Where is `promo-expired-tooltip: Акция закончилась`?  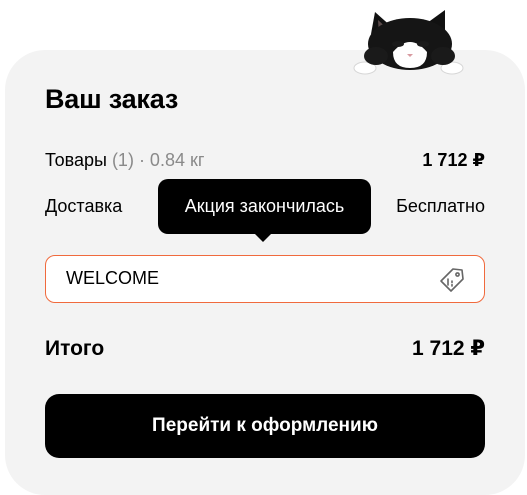 promo-expired-tooltip: Акция закончилась is located at coordinates (264, 206).